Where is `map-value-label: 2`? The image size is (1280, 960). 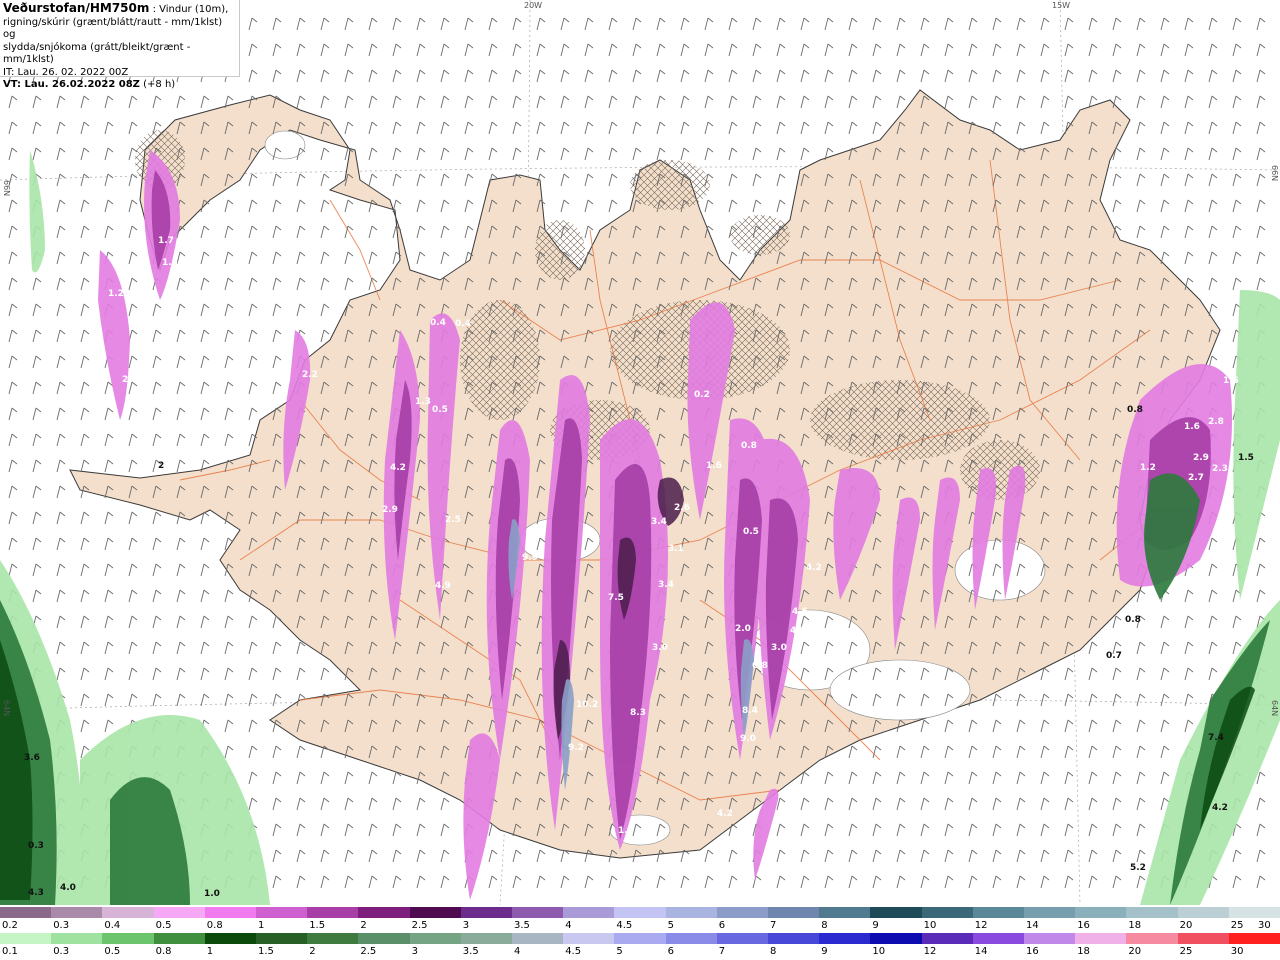
map-value-label: 2 is located at coordinates (161, 466).